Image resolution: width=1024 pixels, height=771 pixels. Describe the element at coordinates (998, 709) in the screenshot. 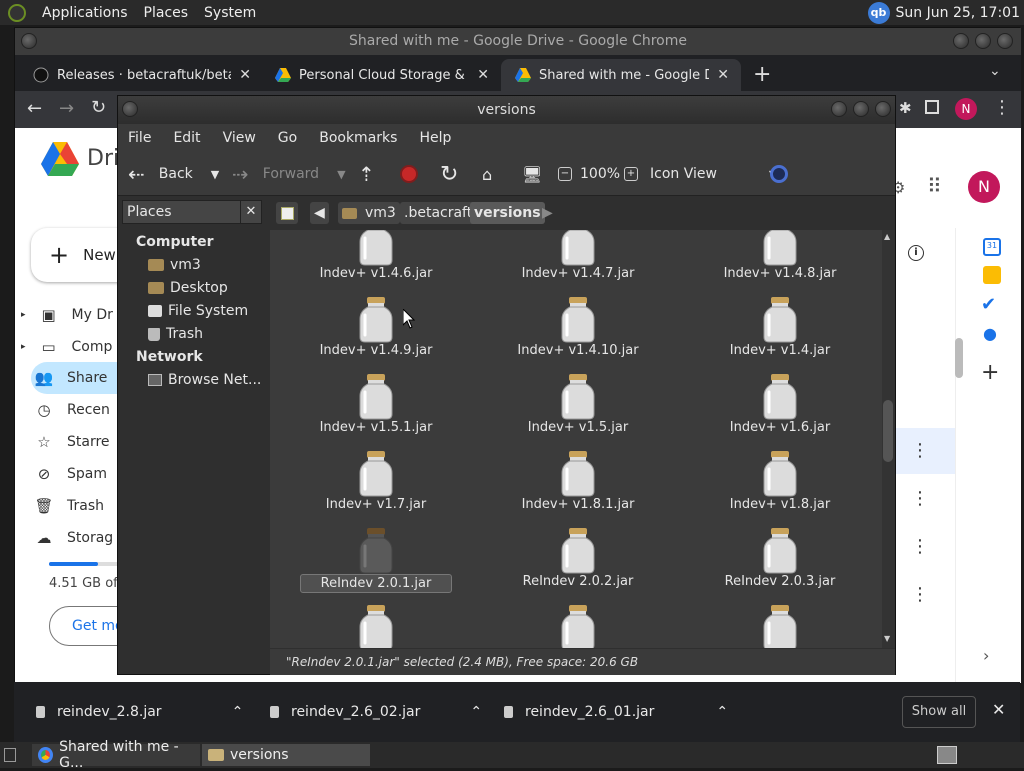

I see `close-download-bar-icon: ✕` at that location.